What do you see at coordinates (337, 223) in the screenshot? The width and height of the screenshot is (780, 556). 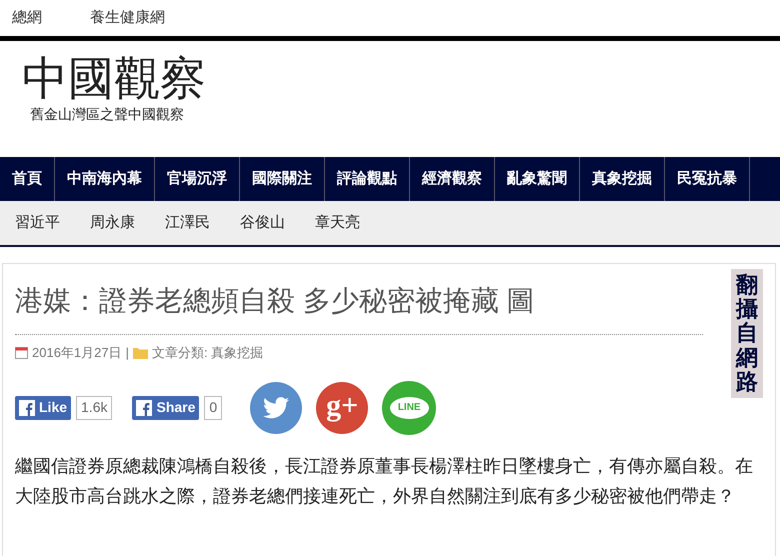 I see `sub-nav-item: 章天亮` at bounding box center [337, 223].